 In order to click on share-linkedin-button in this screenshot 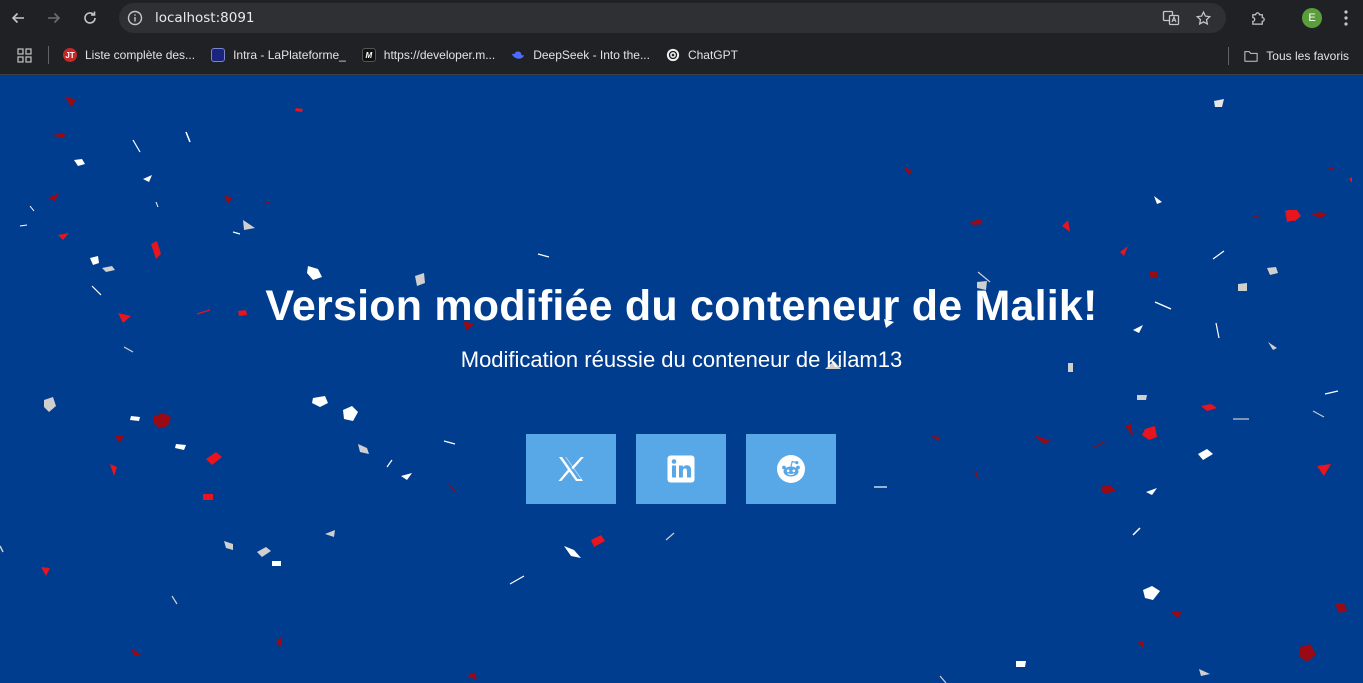, I will do `click(681, 469)`.